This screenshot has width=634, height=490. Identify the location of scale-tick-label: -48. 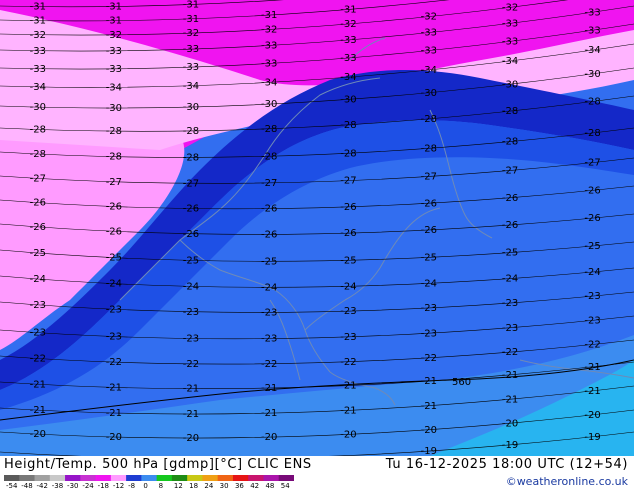
(26, 485).